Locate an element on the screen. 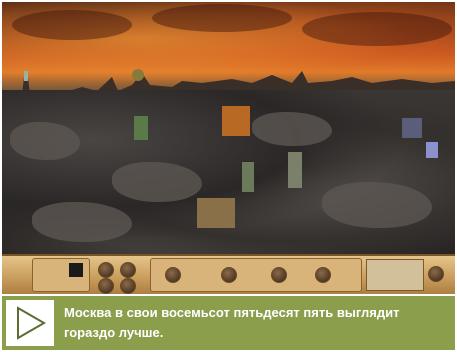 The width and height of the screenshot is (457, 352). skill-icon is located at coordinates (323, 275).